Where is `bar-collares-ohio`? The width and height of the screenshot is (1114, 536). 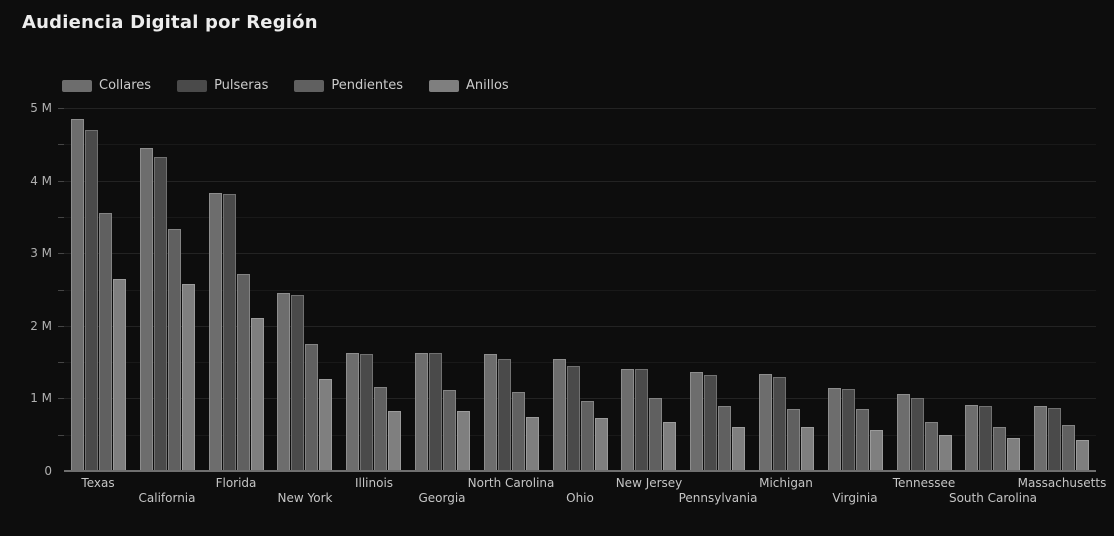 bar-collares-ohio is located at coordinates (559, 415).